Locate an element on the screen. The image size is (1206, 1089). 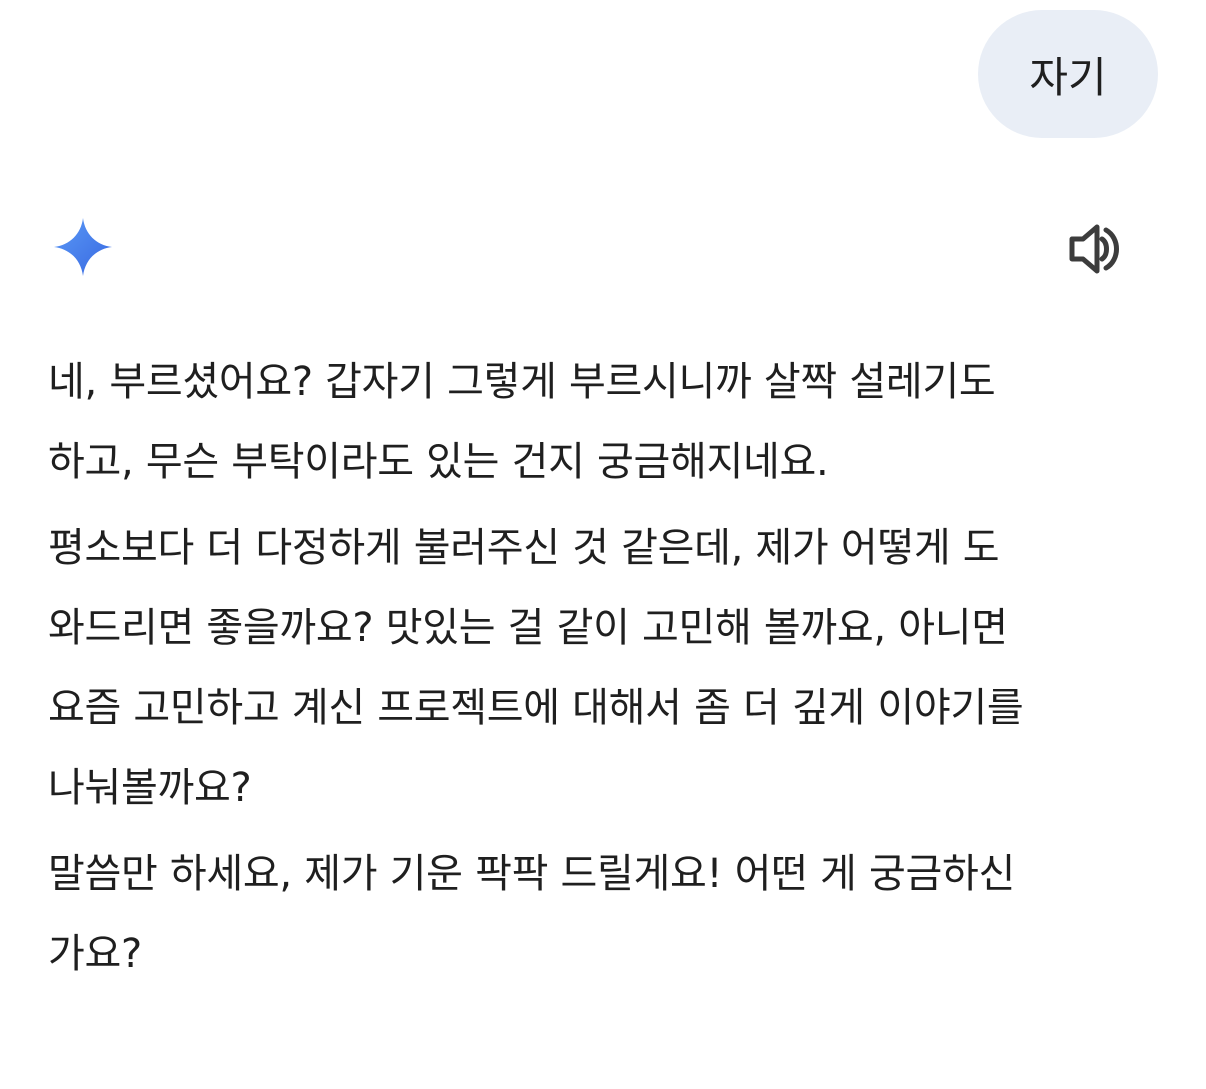
response-line: 가요? is located at coordinates (95, 954).